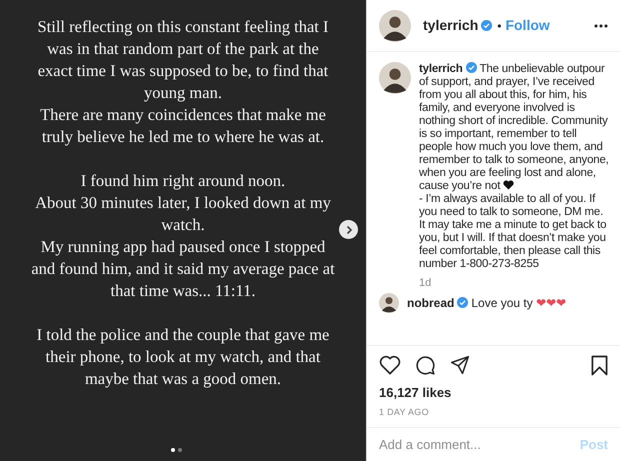  What do you see at coordinates (348, 229) in the screenshot?
I see `next-button` at bounding box center [348, 229].